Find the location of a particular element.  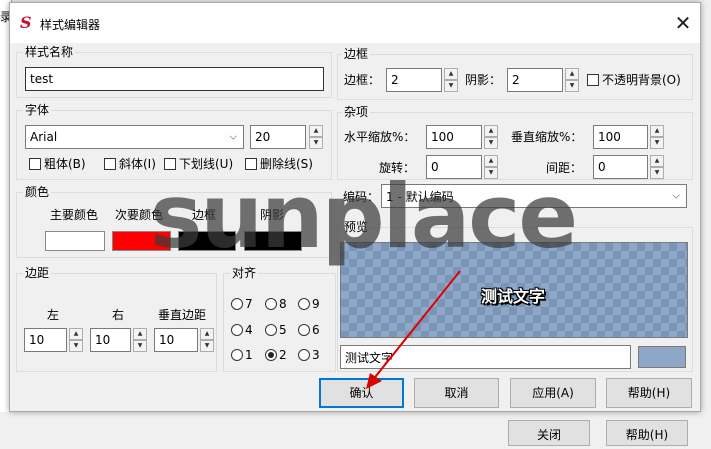

scale-x-spinner: ▲ ▼ is located at coordinates (491, 137).